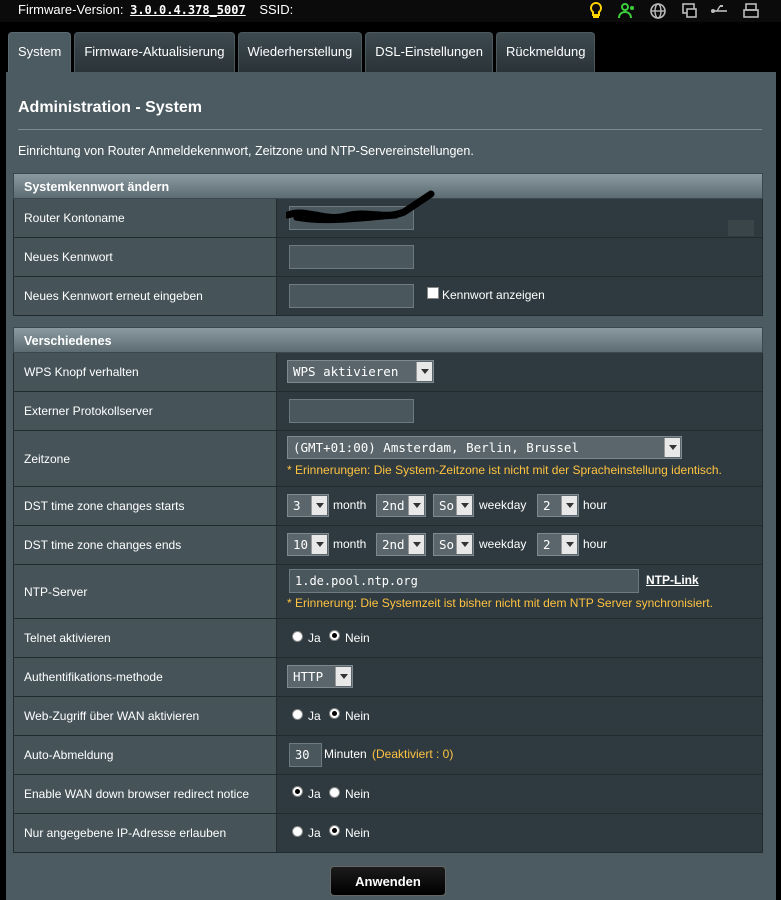 The width and height of the screenshot is (781, 900). I want to click on dst-start-weekday-unit: weekday, so click(503, 505).